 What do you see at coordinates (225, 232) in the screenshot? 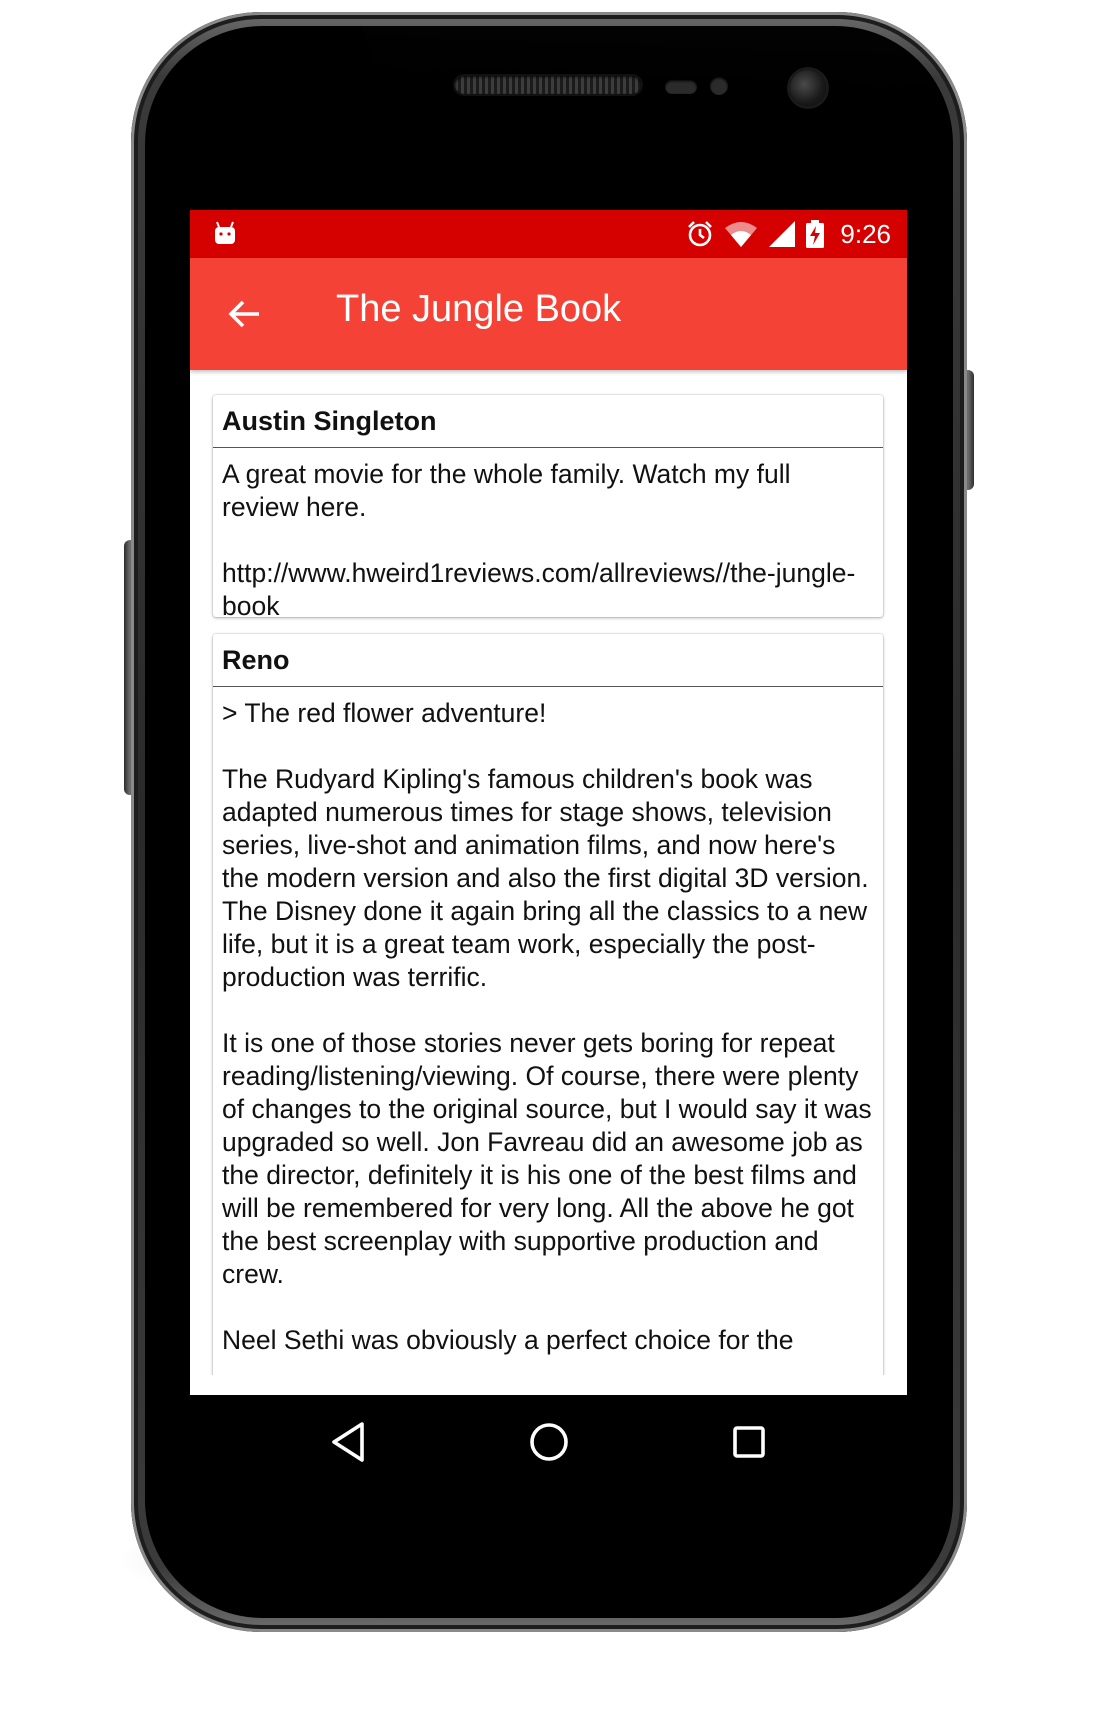
I see `android-debug-icon` at bounding box center [225, 232].